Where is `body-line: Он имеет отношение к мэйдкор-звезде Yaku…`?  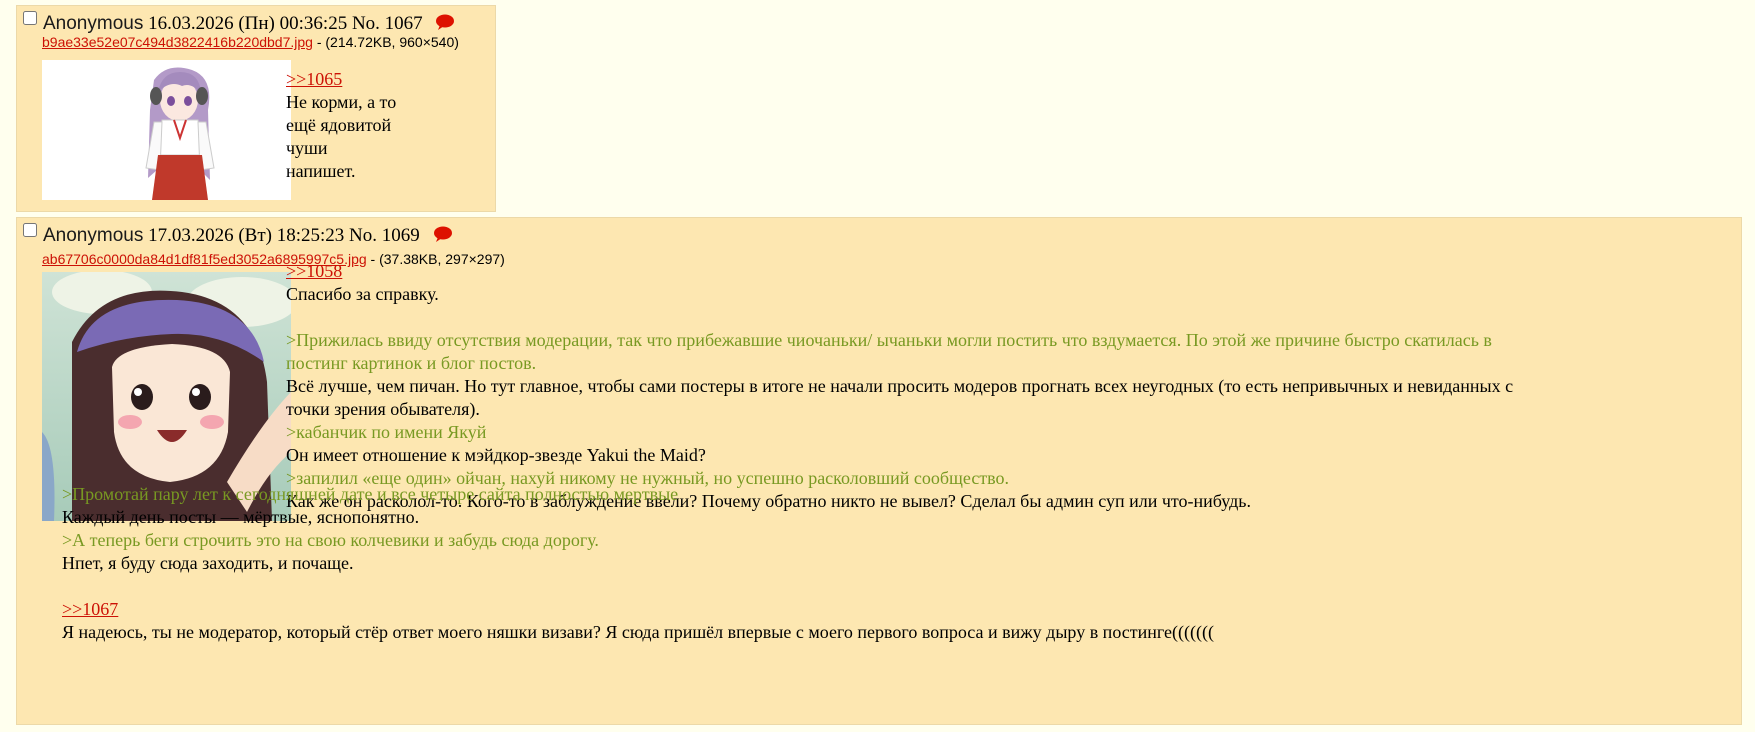
body-line: Он имеет отношение к мэйдкор-звезде Yaku… is located at coordinates (496, 455).